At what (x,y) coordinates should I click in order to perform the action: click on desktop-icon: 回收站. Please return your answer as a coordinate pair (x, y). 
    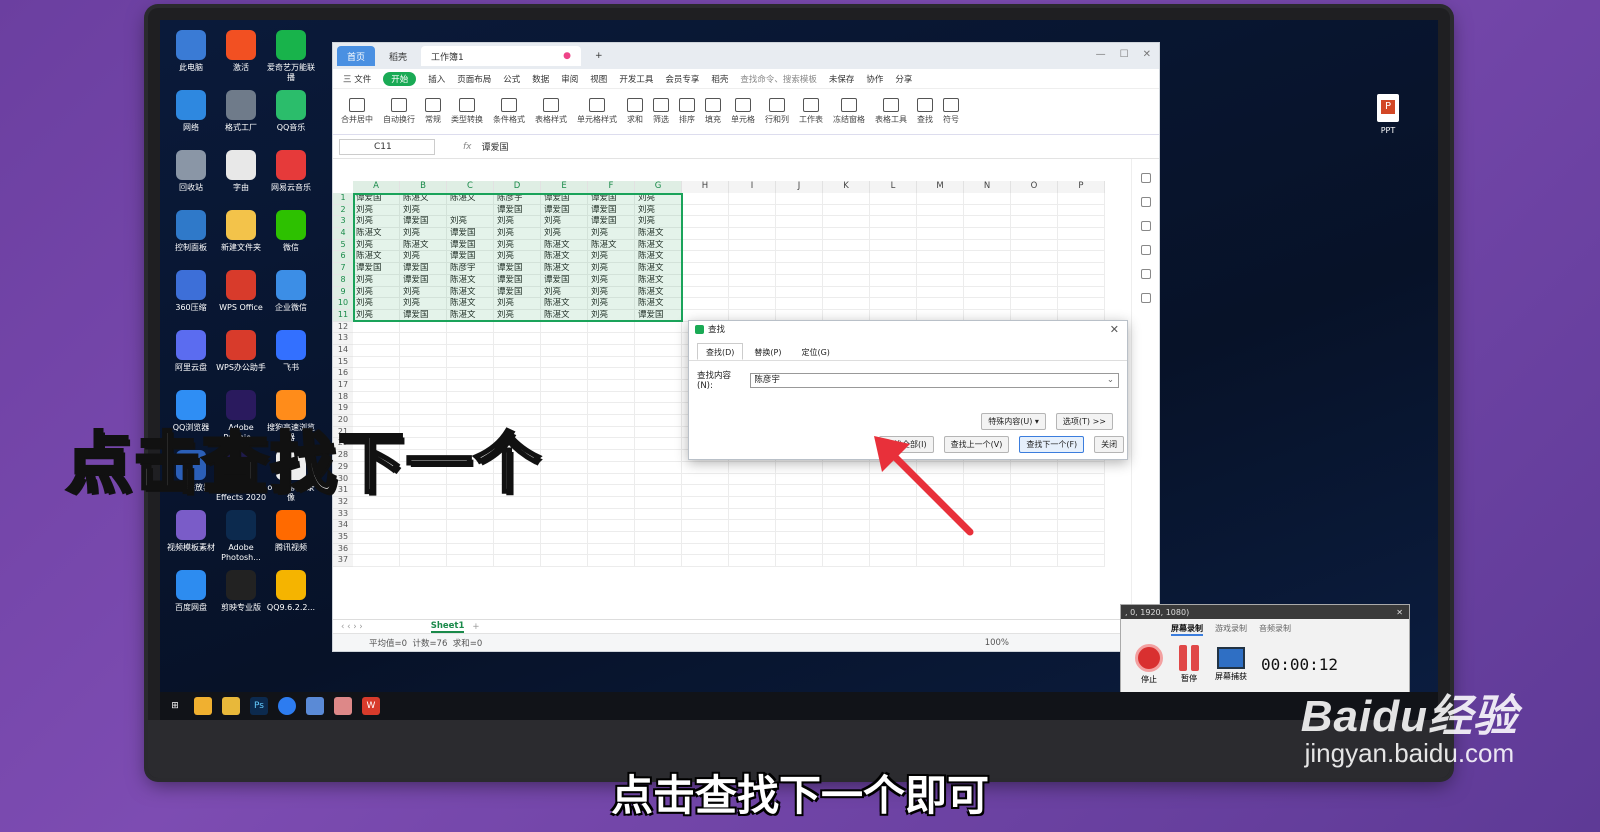
    Looking at the image, I should click on (191, 171).